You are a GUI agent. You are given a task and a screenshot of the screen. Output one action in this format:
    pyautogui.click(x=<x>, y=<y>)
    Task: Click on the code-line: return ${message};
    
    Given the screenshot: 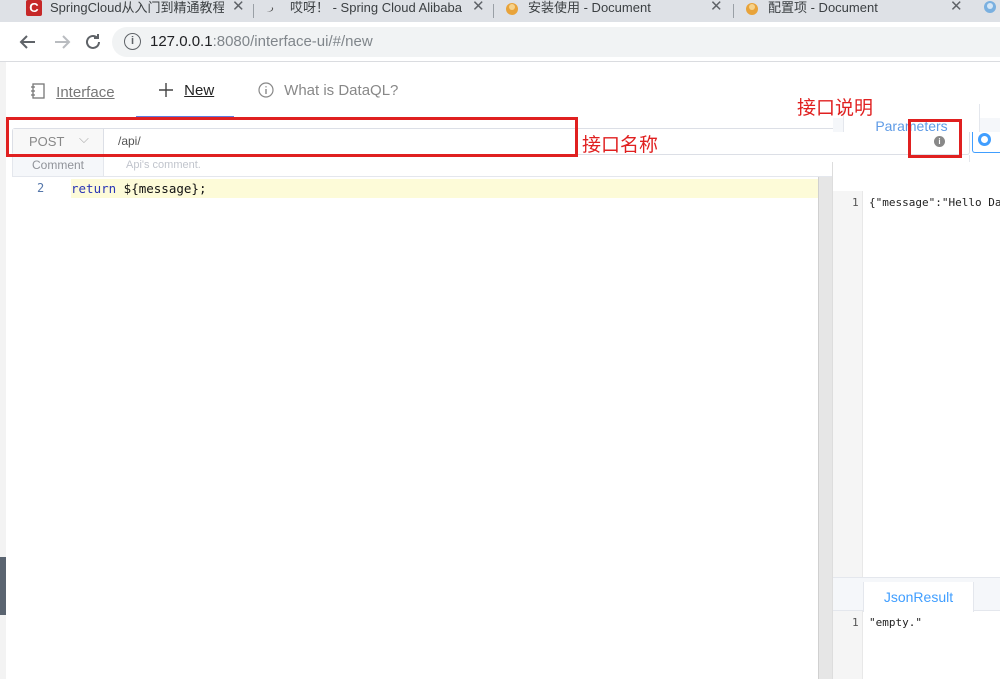 What is the action you would take?
    pyautogui.click(x=444, y=188)
    